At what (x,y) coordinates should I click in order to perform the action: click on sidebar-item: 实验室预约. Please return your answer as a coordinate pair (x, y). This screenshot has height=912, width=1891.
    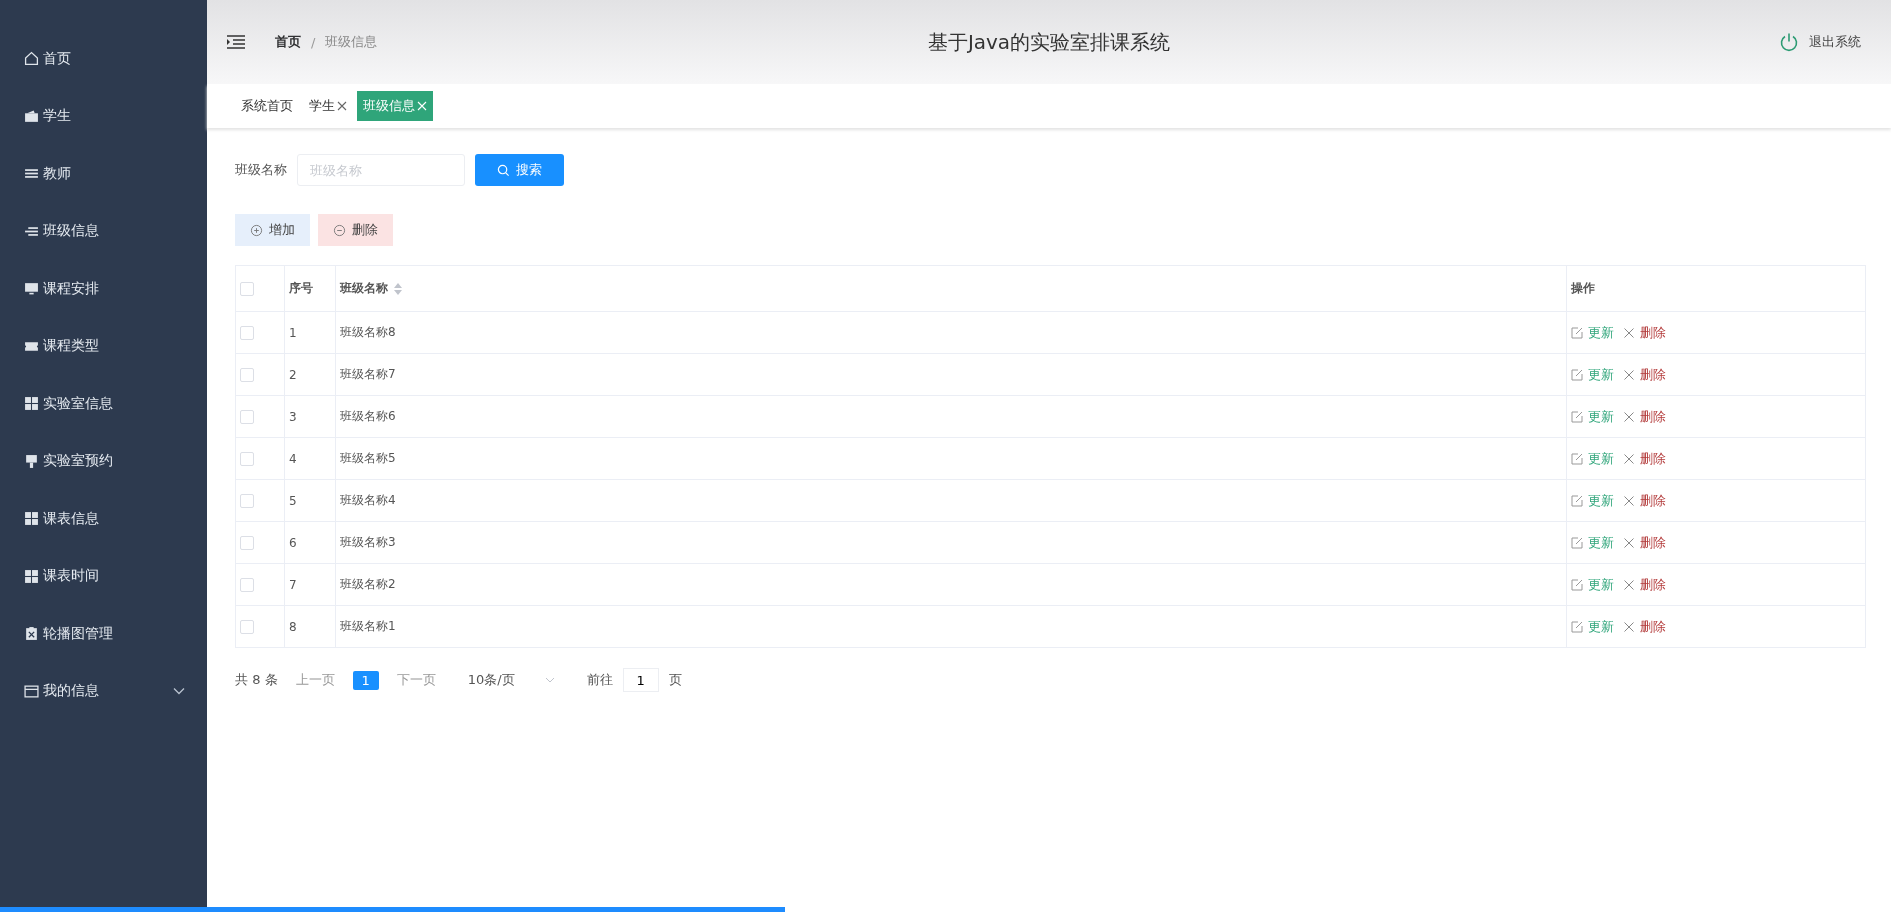
    Looking at the image, I should click on (103, 461).